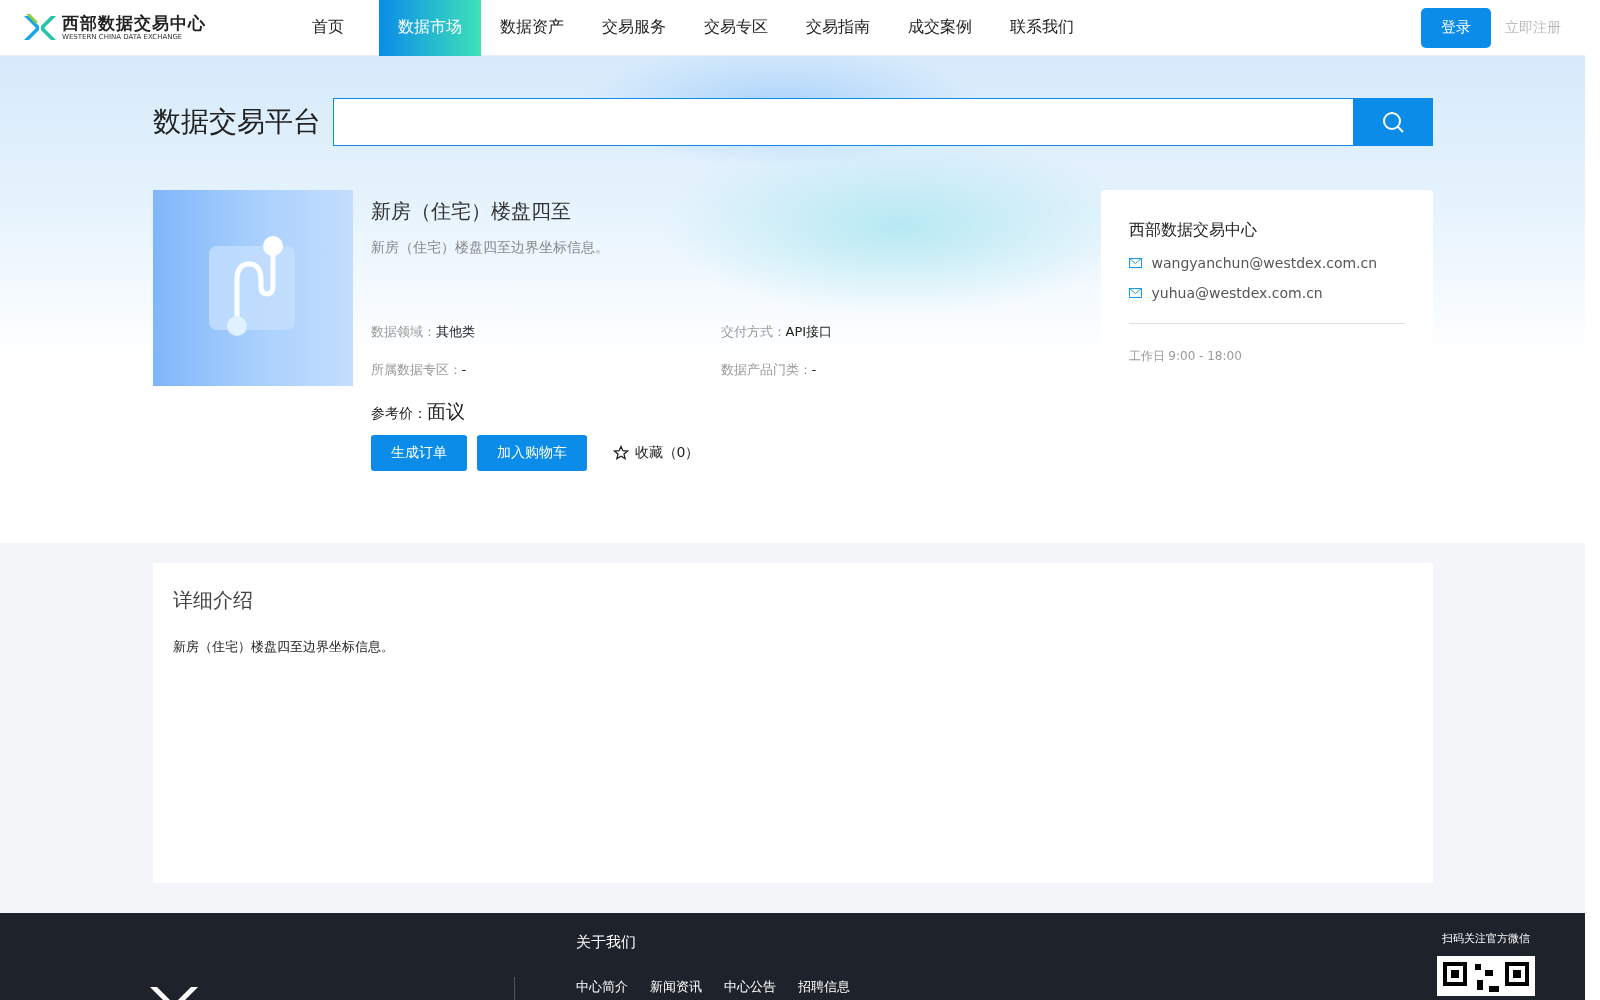  What do you see at coordinates (545, 370) in the screenshot?
I see `info-field: 所属数据专区：-` at bounding box center [545, 370].